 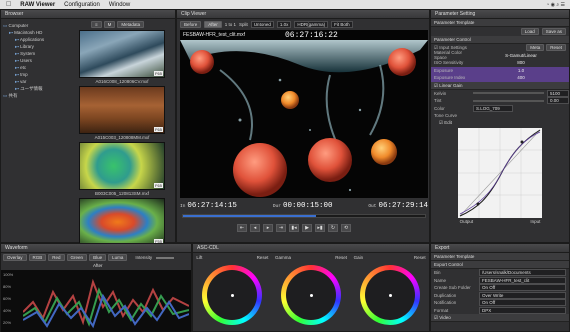 I want to click on status-icons: ◔ ◉ ⌕ ☰, so click(x=555, y=4).